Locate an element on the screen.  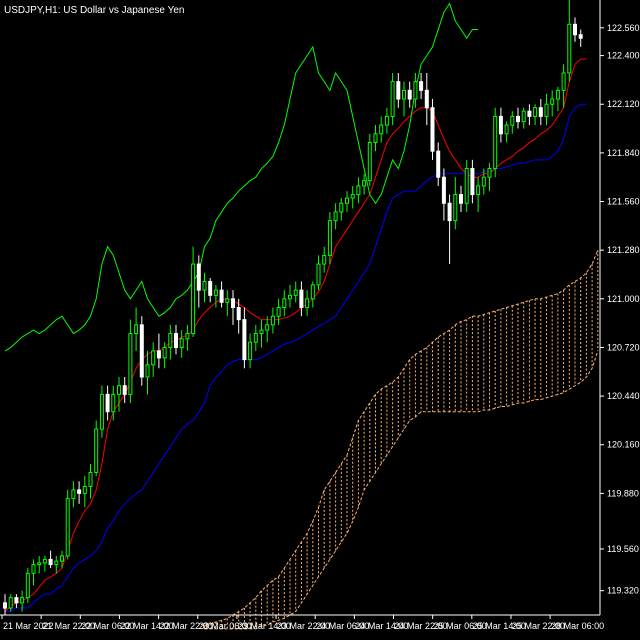
price-tick-label: 120.160 is located at coordinates (623, 445).